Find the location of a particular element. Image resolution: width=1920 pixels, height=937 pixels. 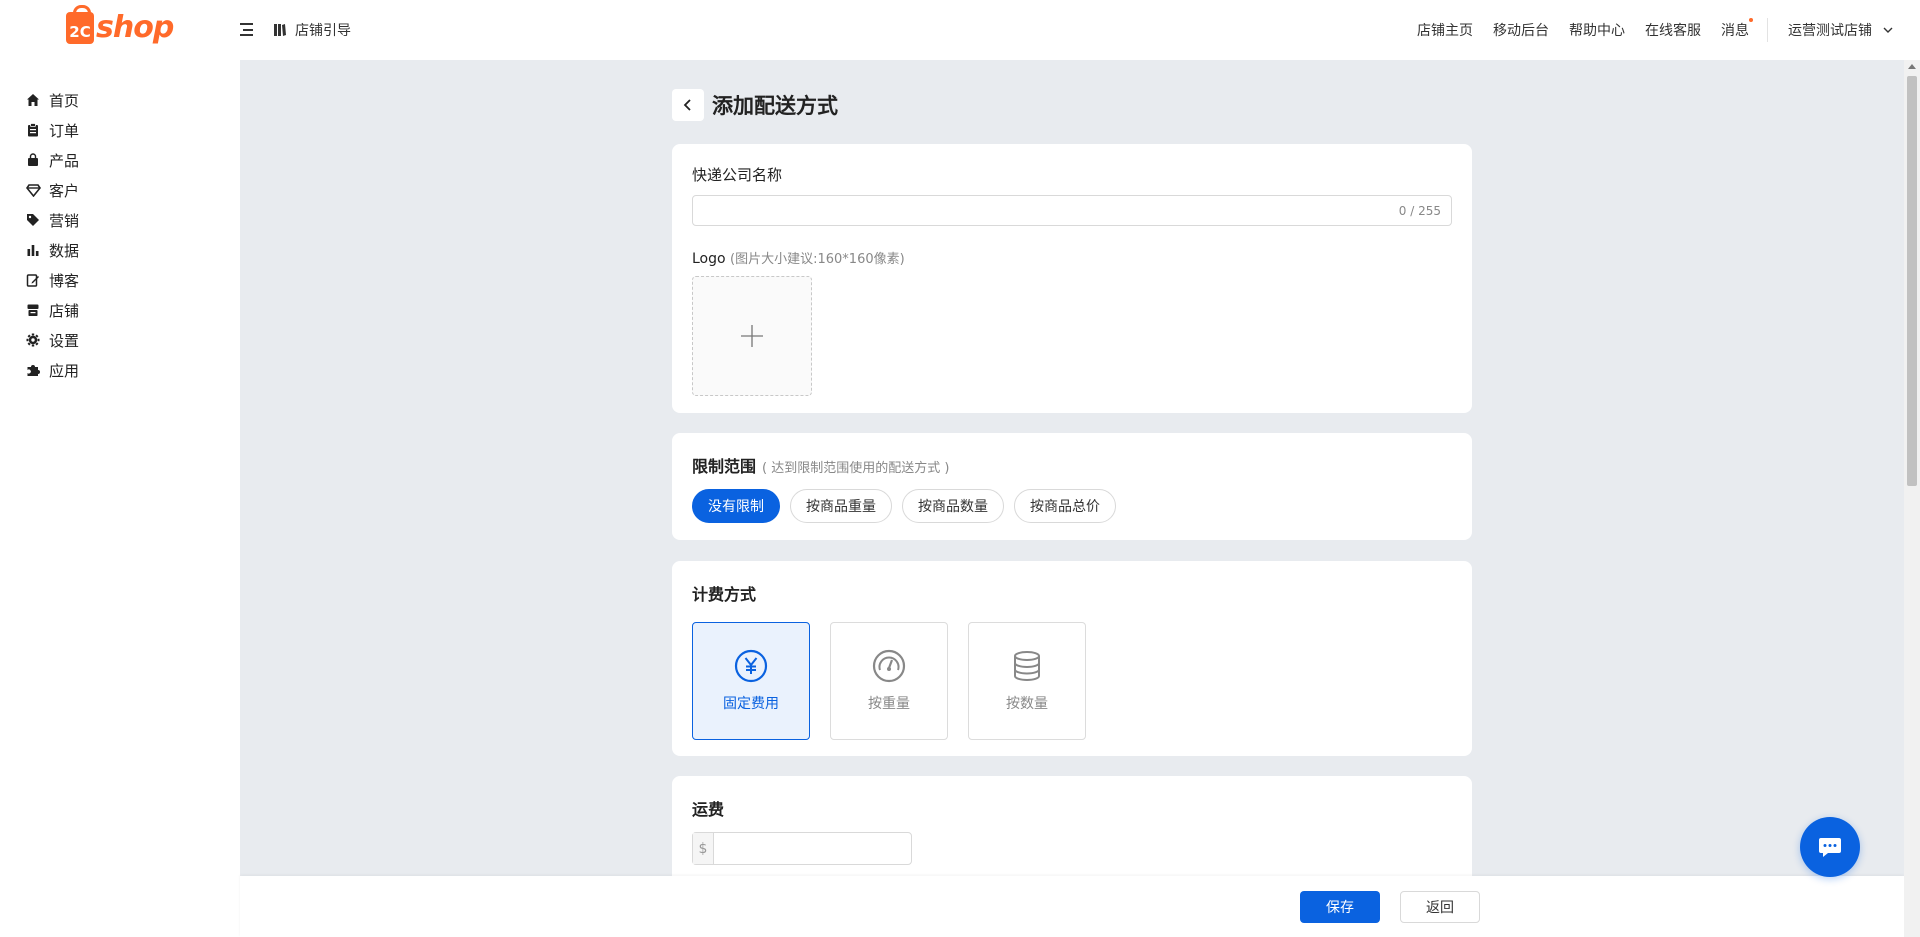

store-guide-link: 店铺引导 is located at coordinates (312, 30).